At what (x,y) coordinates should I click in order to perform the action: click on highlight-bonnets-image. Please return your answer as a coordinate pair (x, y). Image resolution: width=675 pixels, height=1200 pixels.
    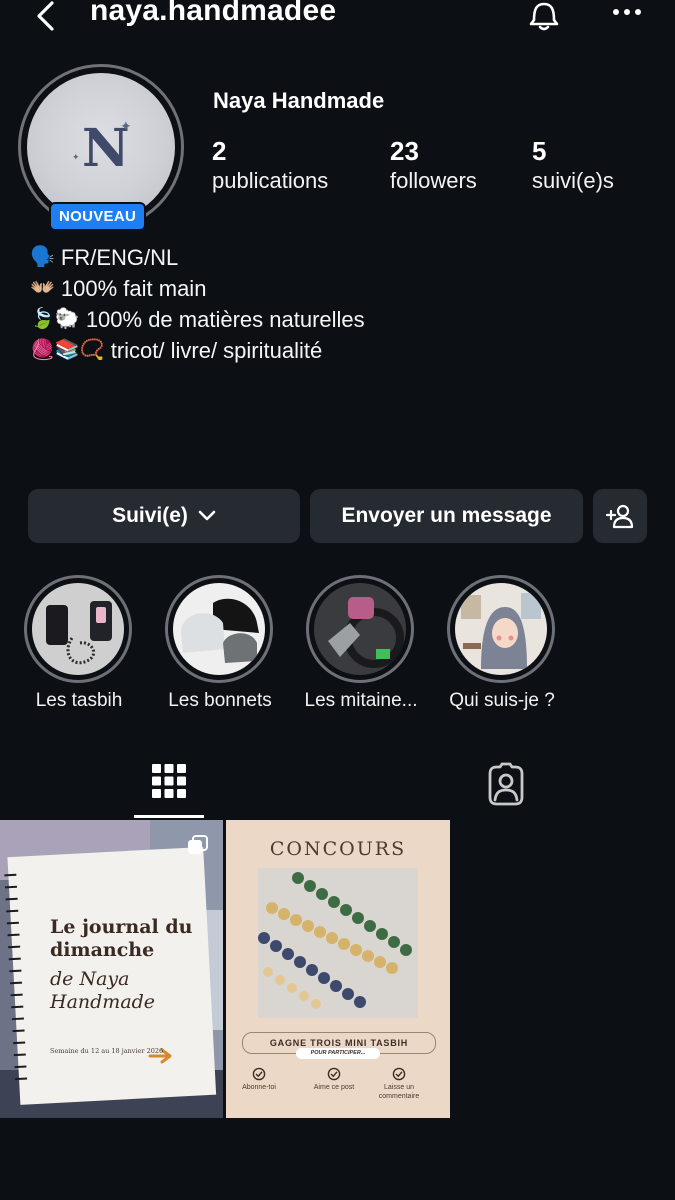
    Looking at the image, I should click on (219, 629).